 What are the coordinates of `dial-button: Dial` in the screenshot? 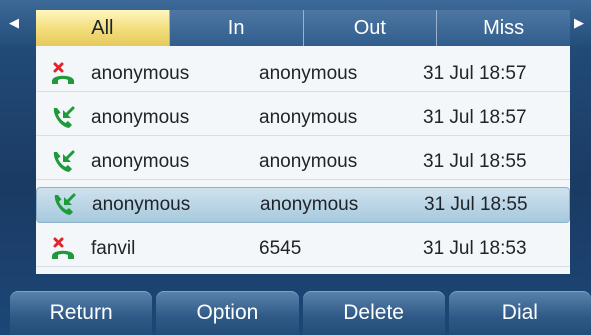 It's located at (519, 313).